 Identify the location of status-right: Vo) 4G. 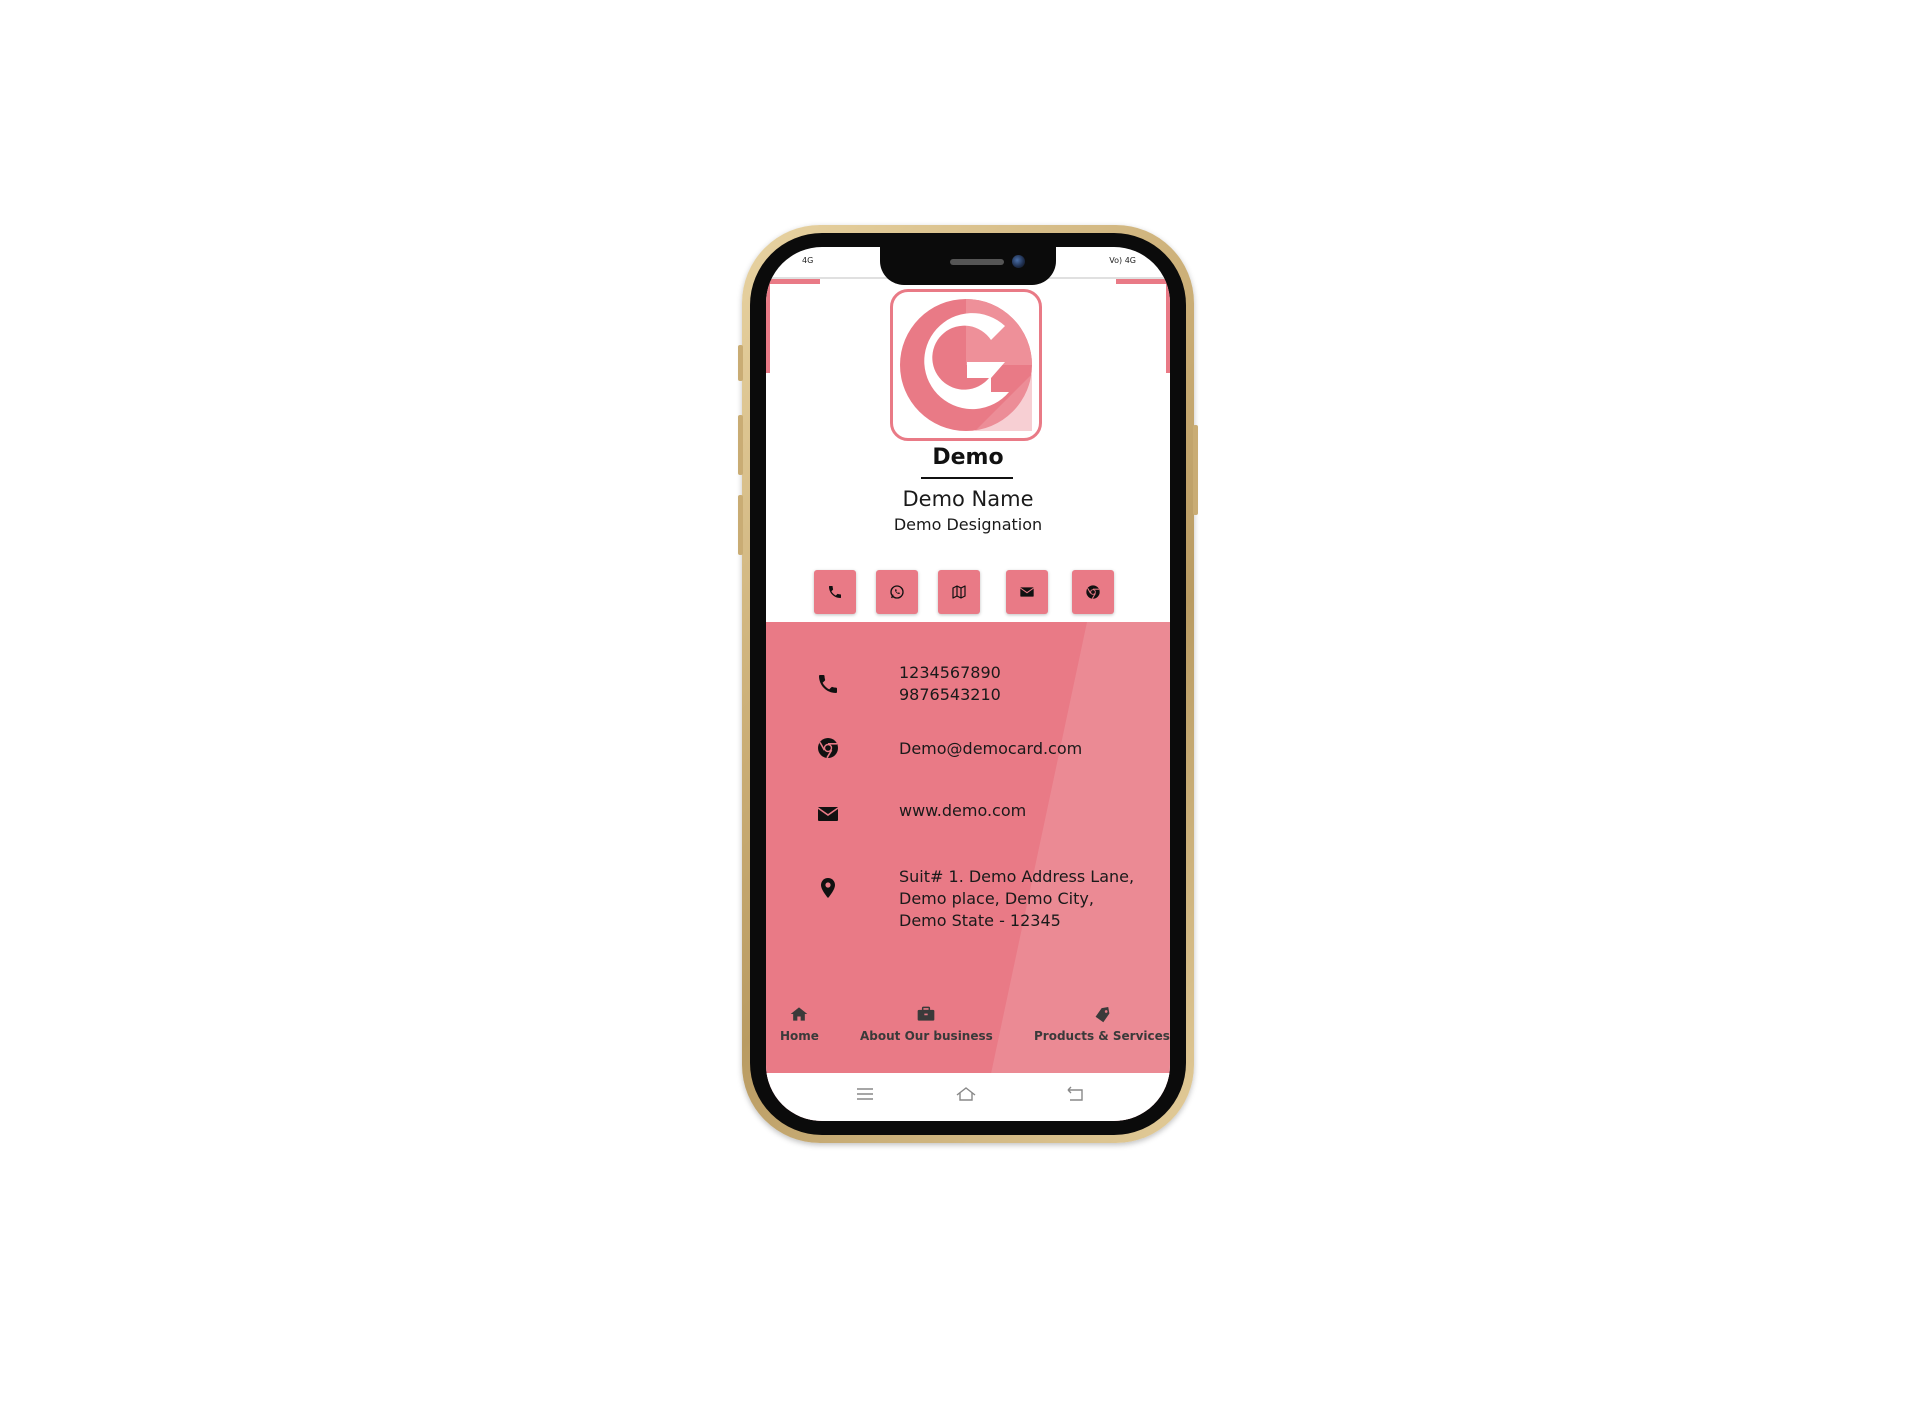
(1122, 260).